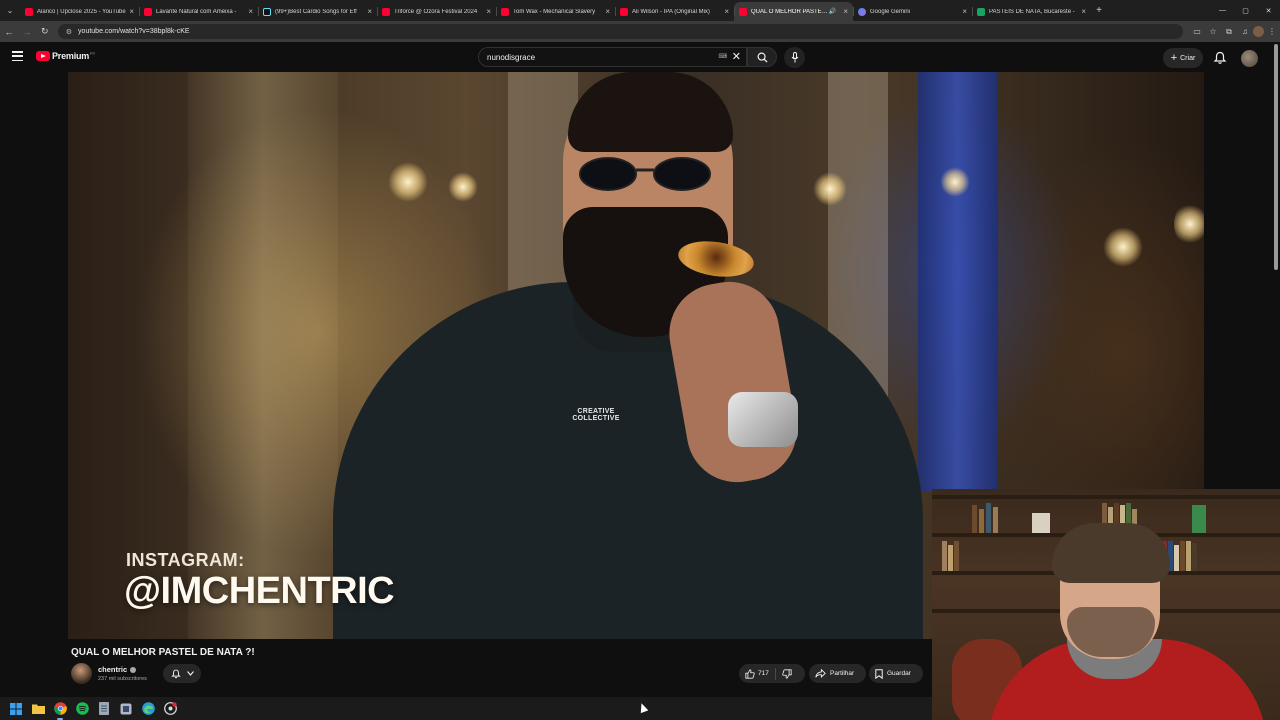  I want to click on snipping-tool-icon, so click(126, 709).